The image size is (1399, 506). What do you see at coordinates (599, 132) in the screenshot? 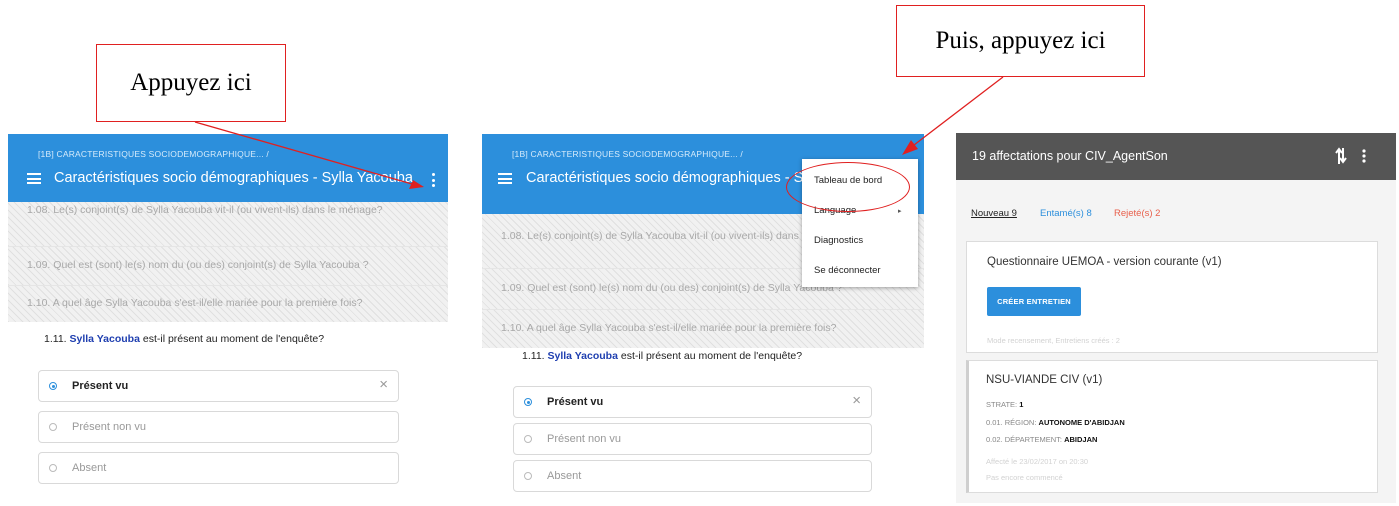
I see `annotation-arrows` at bounding box center [599, 132].